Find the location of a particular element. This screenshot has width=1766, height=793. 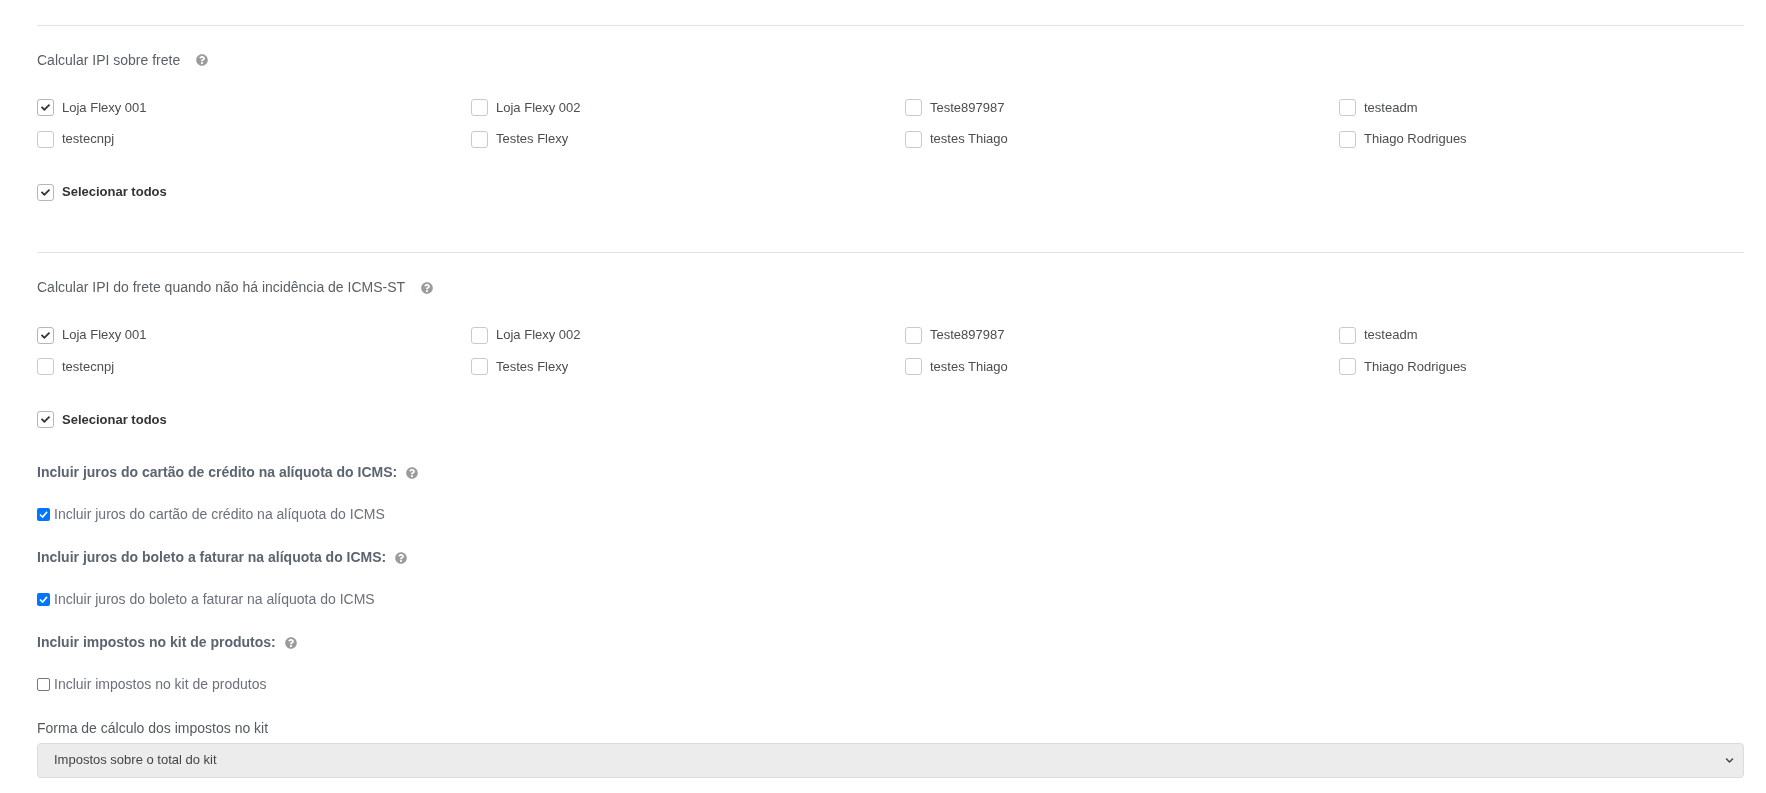

field-label: Forma de cálculo dos impostos no kit is located at coordinates (153, 728).